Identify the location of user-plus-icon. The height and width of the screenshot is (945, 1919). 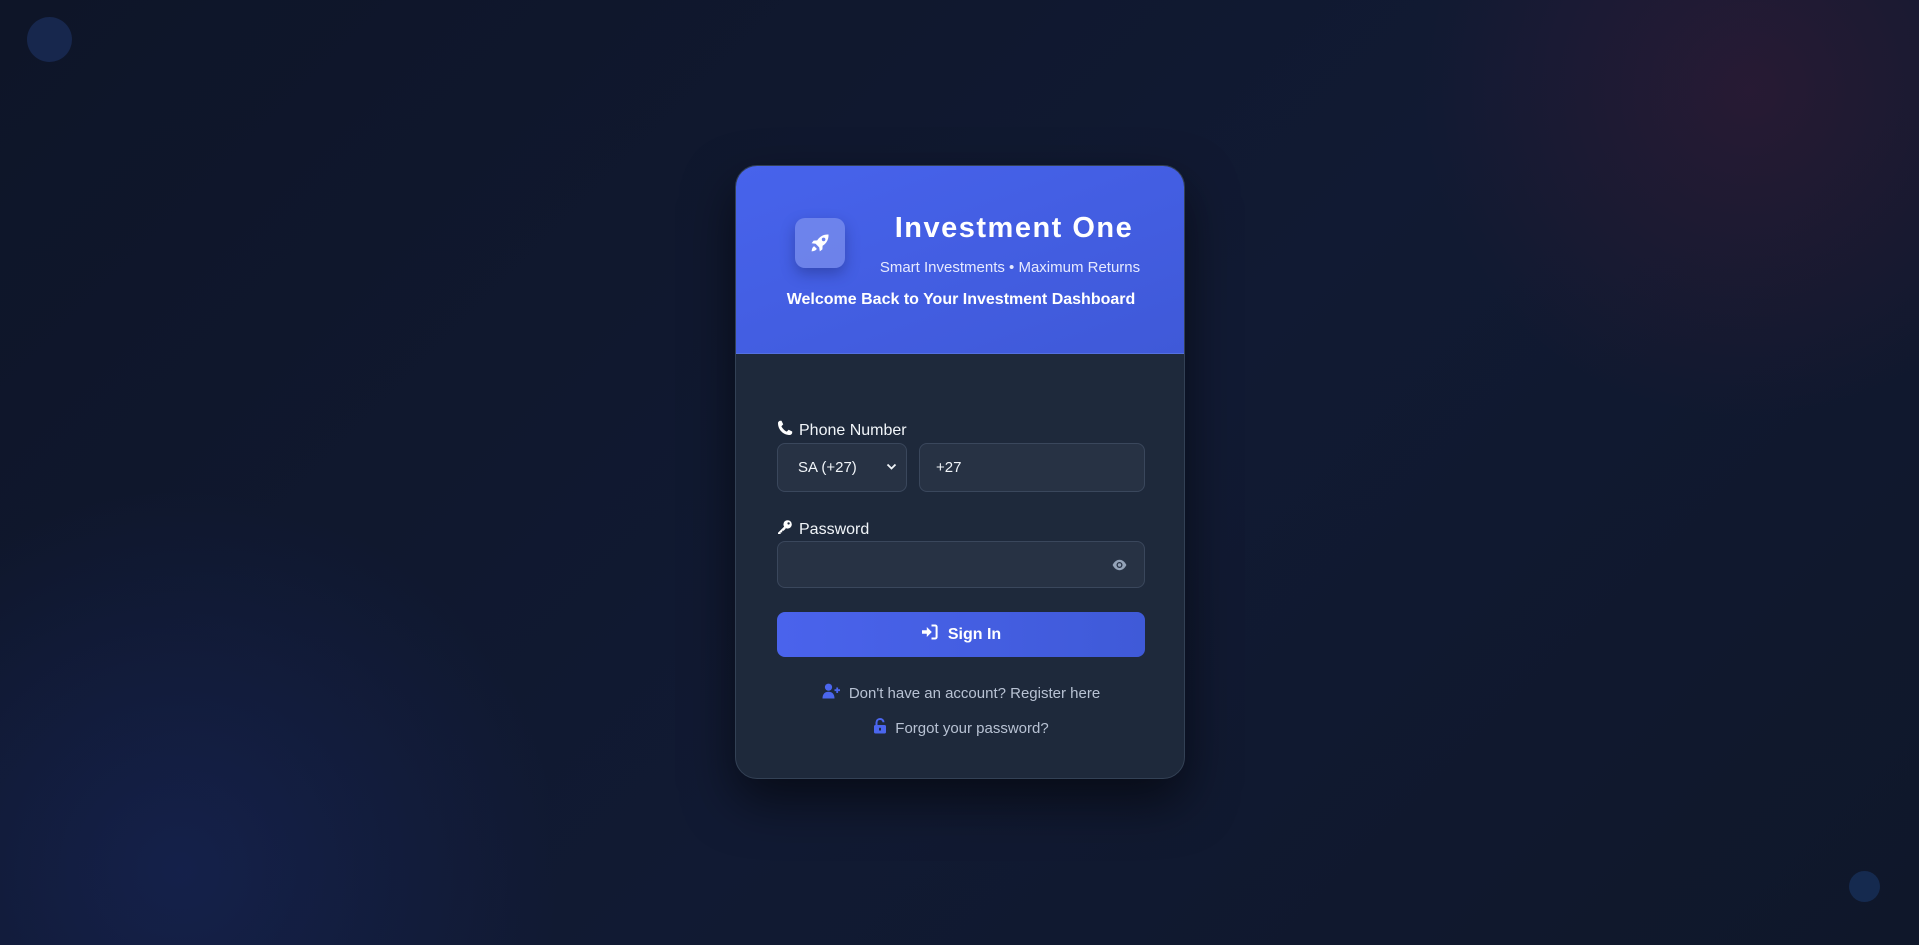
(831, 693).